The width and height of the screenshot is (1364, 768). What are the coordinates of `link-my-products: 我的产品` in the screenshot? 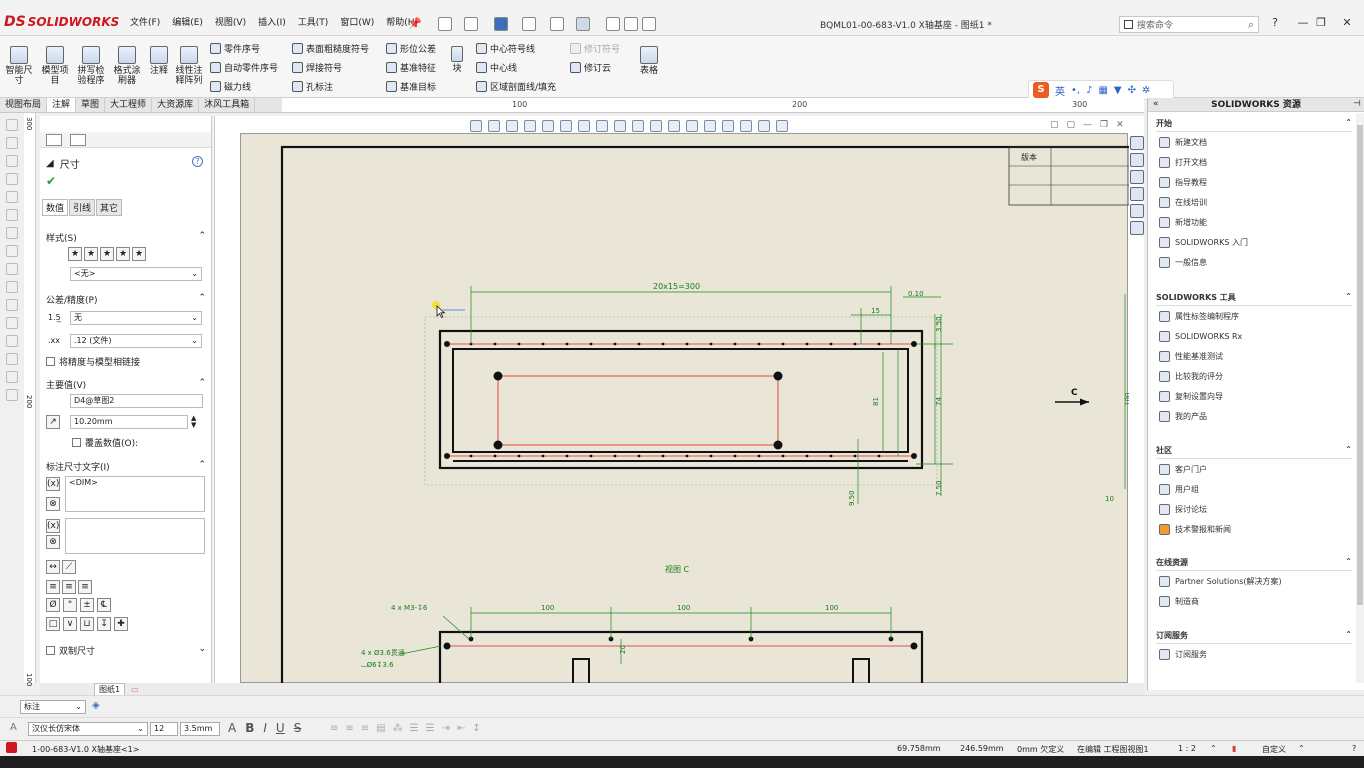 It's located at (1254, 416).